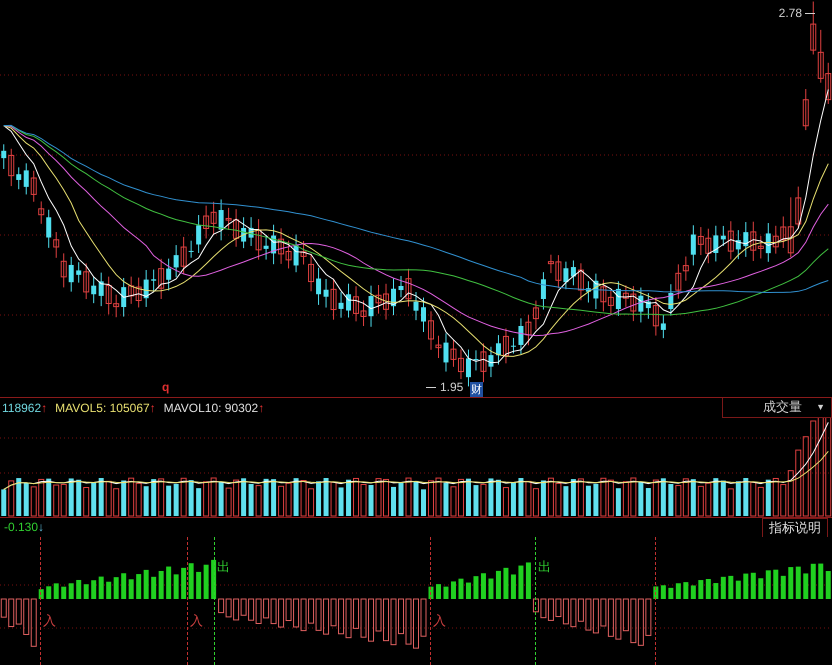 The image size is (832, 665). I want to click on trend-arrow: ↓, so click(41, 527).